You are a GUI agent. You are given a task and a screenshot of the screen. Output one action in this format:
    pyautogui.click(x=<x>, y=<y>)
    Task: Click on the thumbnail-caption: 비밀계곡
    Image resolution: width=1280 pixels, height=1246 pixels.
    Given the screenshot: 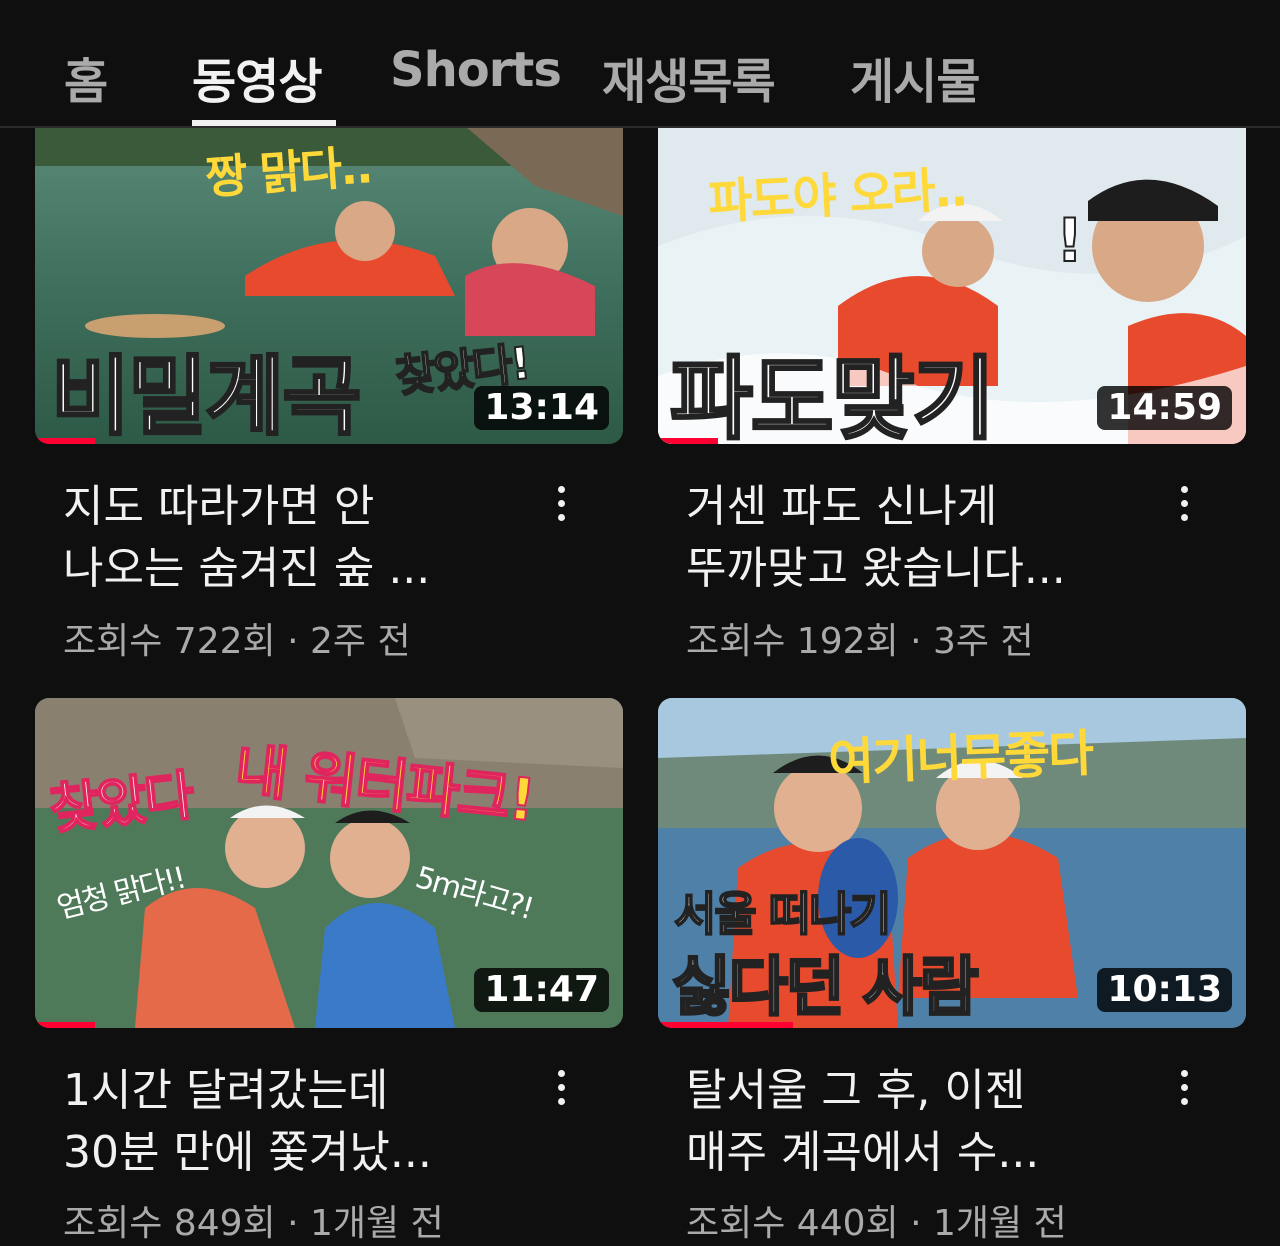 What is the action you would take?
    pyautogui.click(x=205, y=395)
    